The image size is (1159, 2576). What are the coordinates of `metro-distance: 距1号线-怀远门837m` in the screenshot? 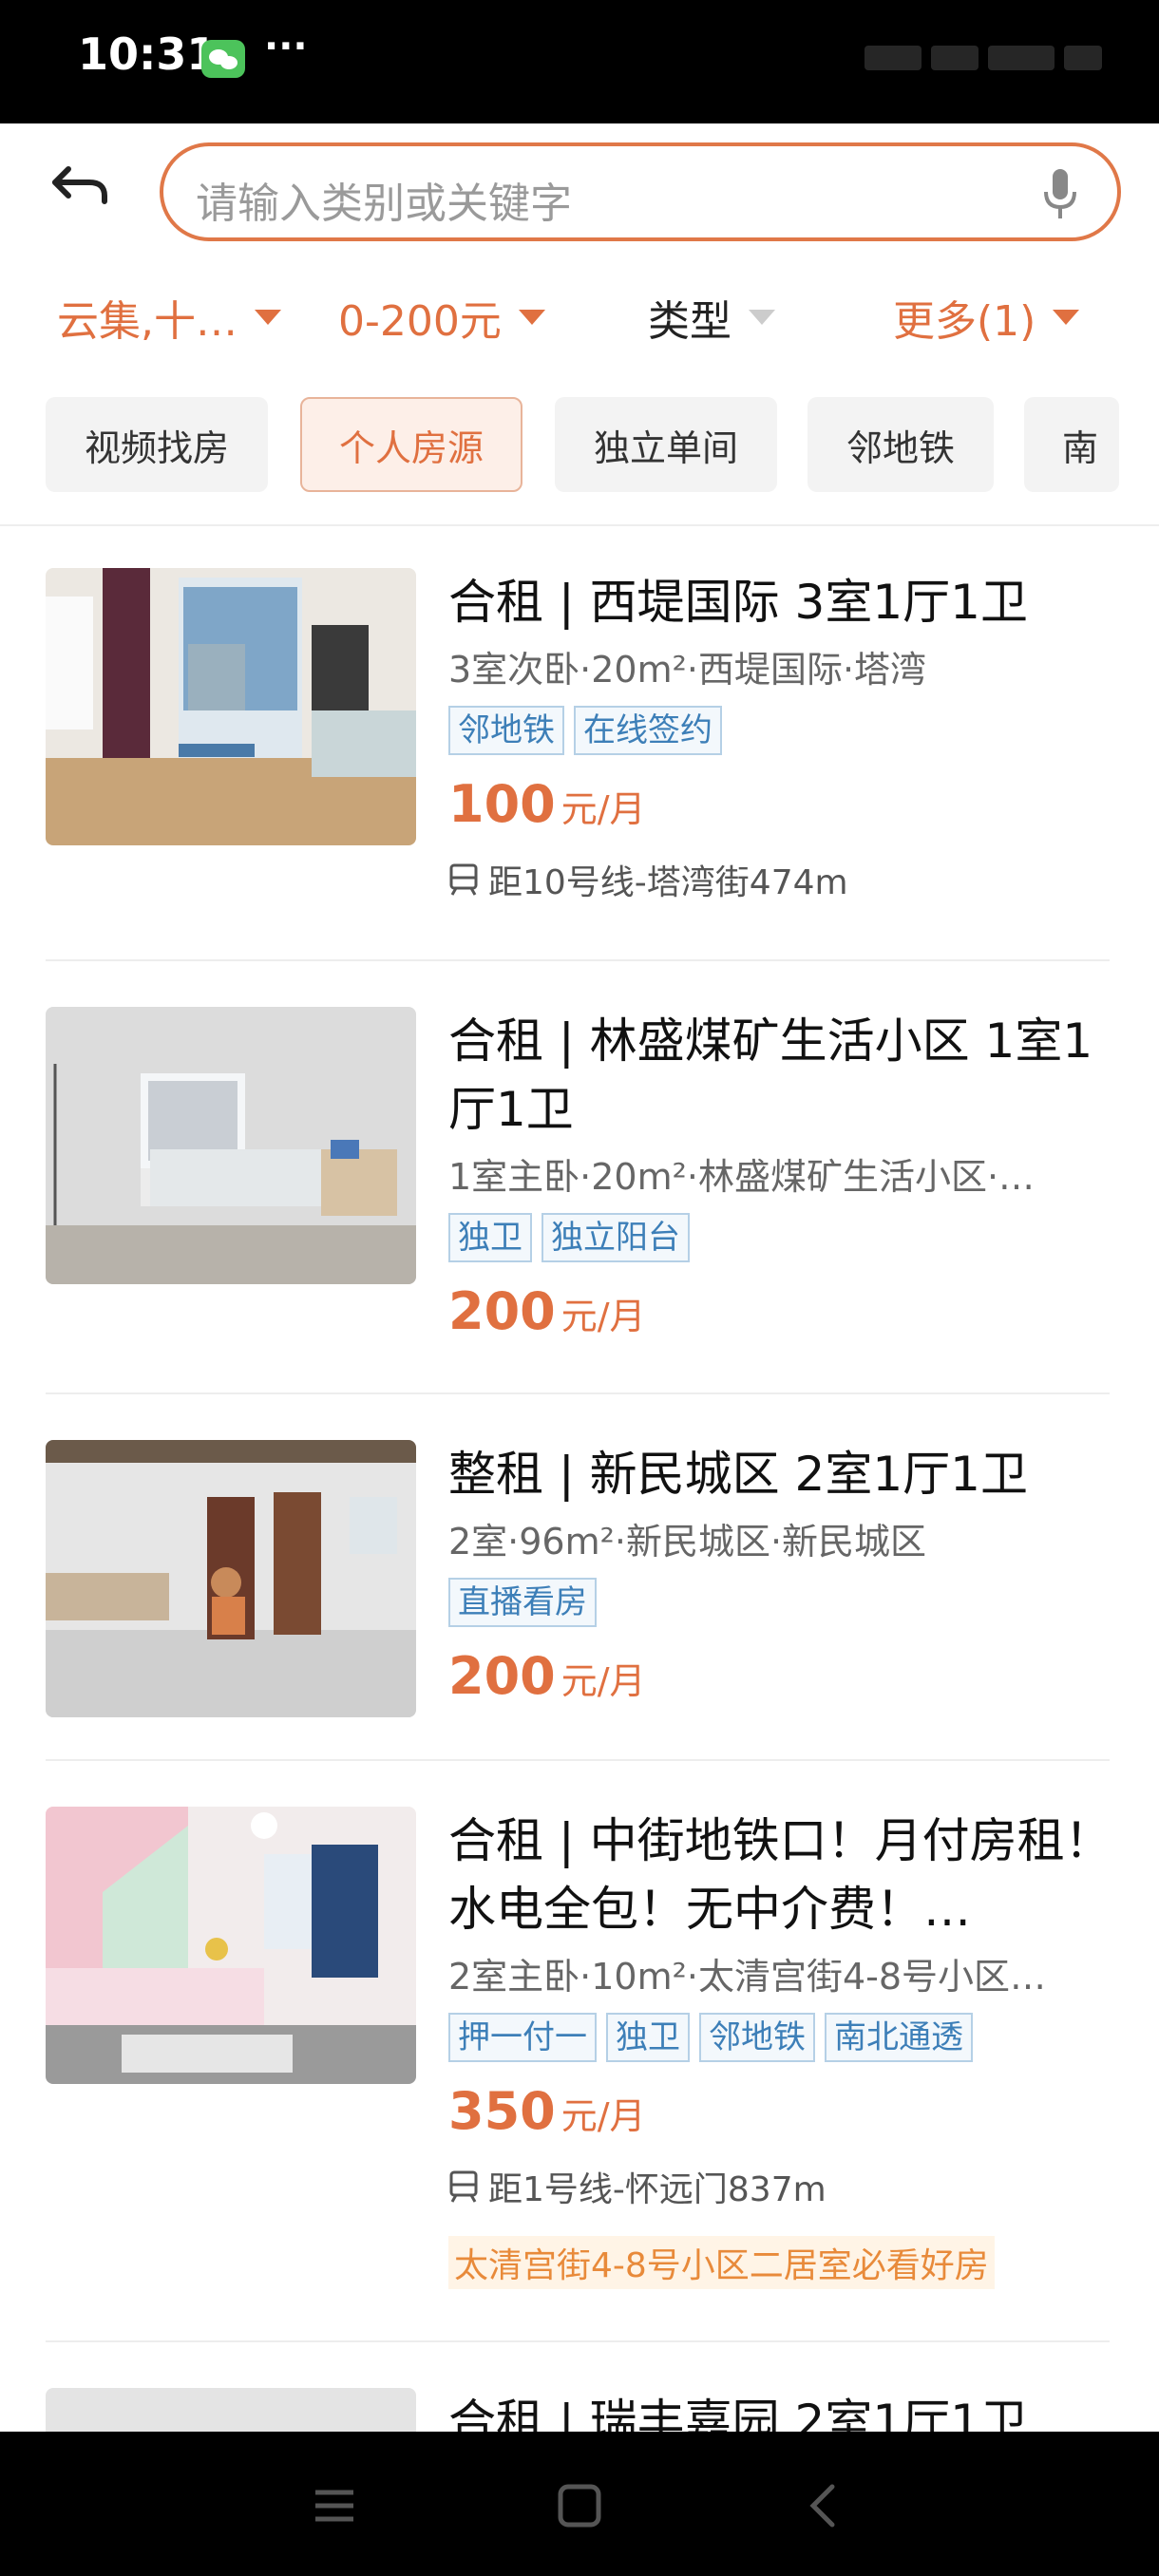 It's located at (657, 2189).